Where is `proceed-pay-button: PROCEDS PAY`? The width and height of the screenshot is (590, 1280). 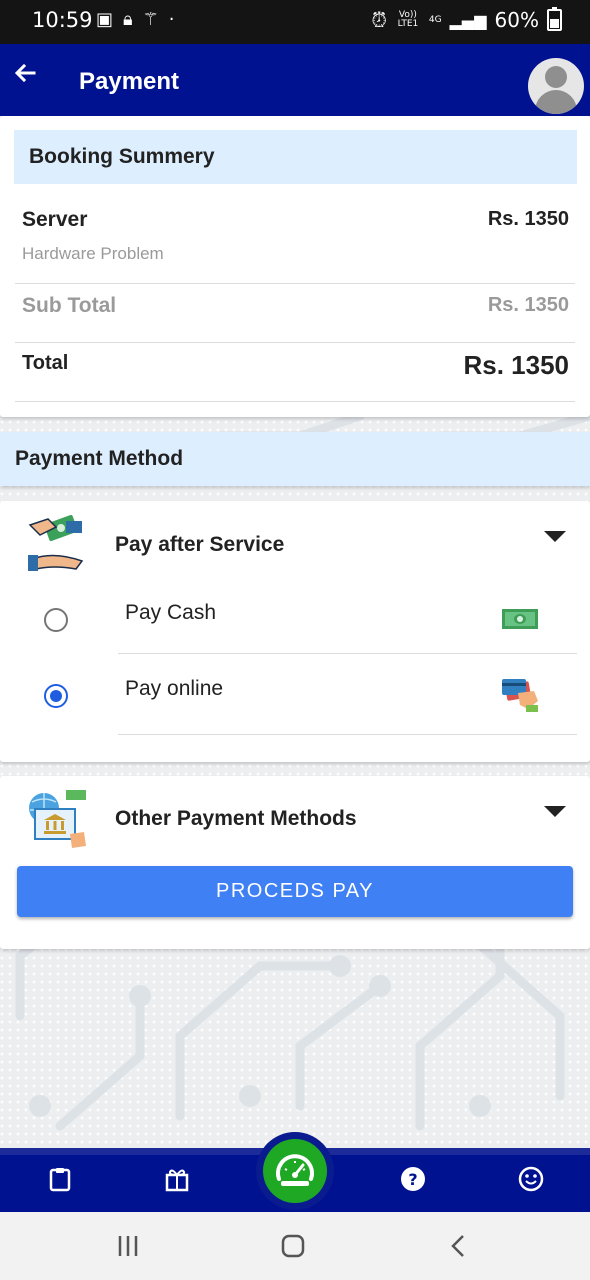 proceed-pay-button: PROCEDS PAY is located at coordinates (295, 891).